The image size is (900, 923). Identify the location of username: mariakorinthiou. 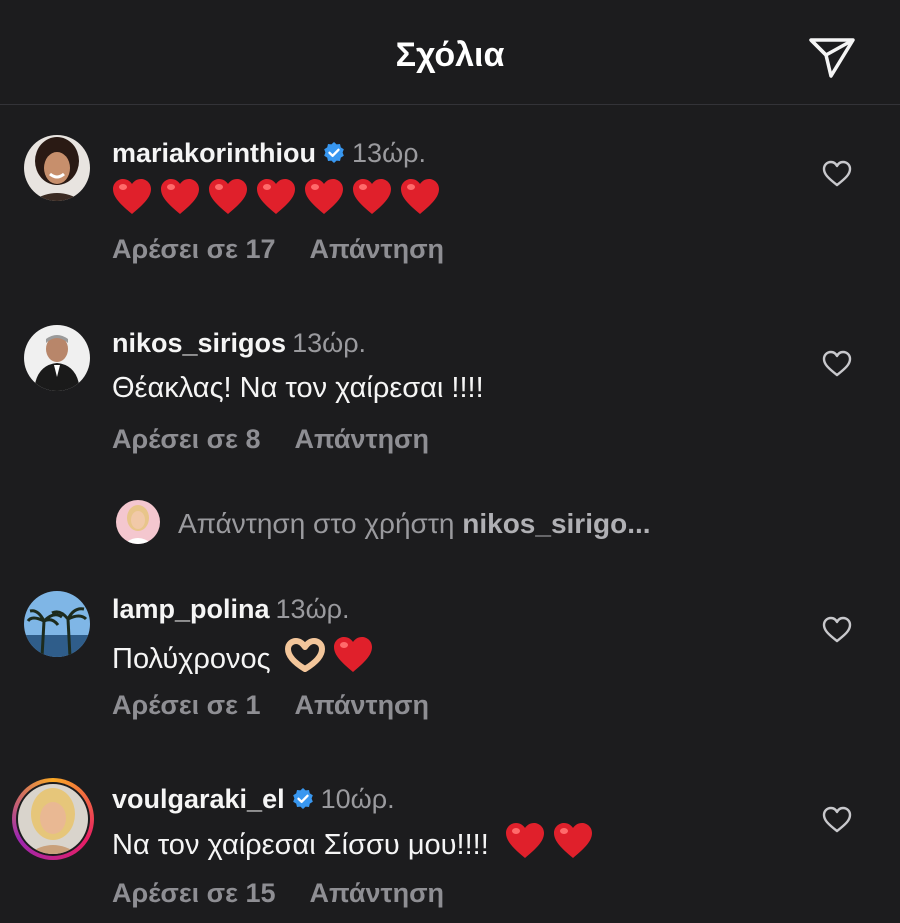
(214, 153).